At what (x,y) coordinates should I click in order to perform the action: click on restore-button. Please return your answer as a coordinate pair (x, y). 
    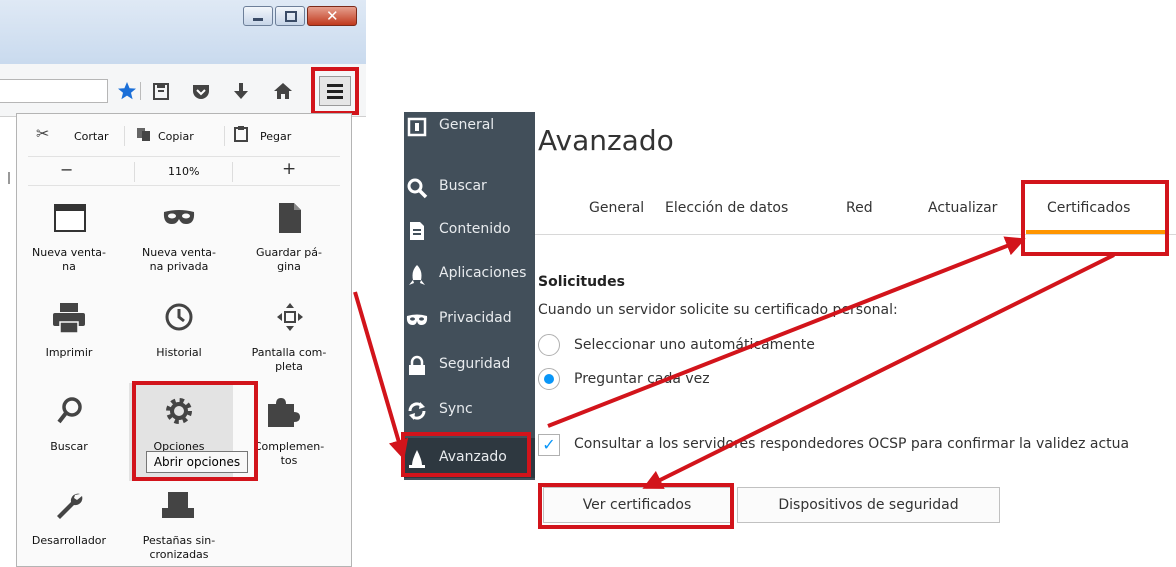
    Looking at the image, I should click on (290, 16).